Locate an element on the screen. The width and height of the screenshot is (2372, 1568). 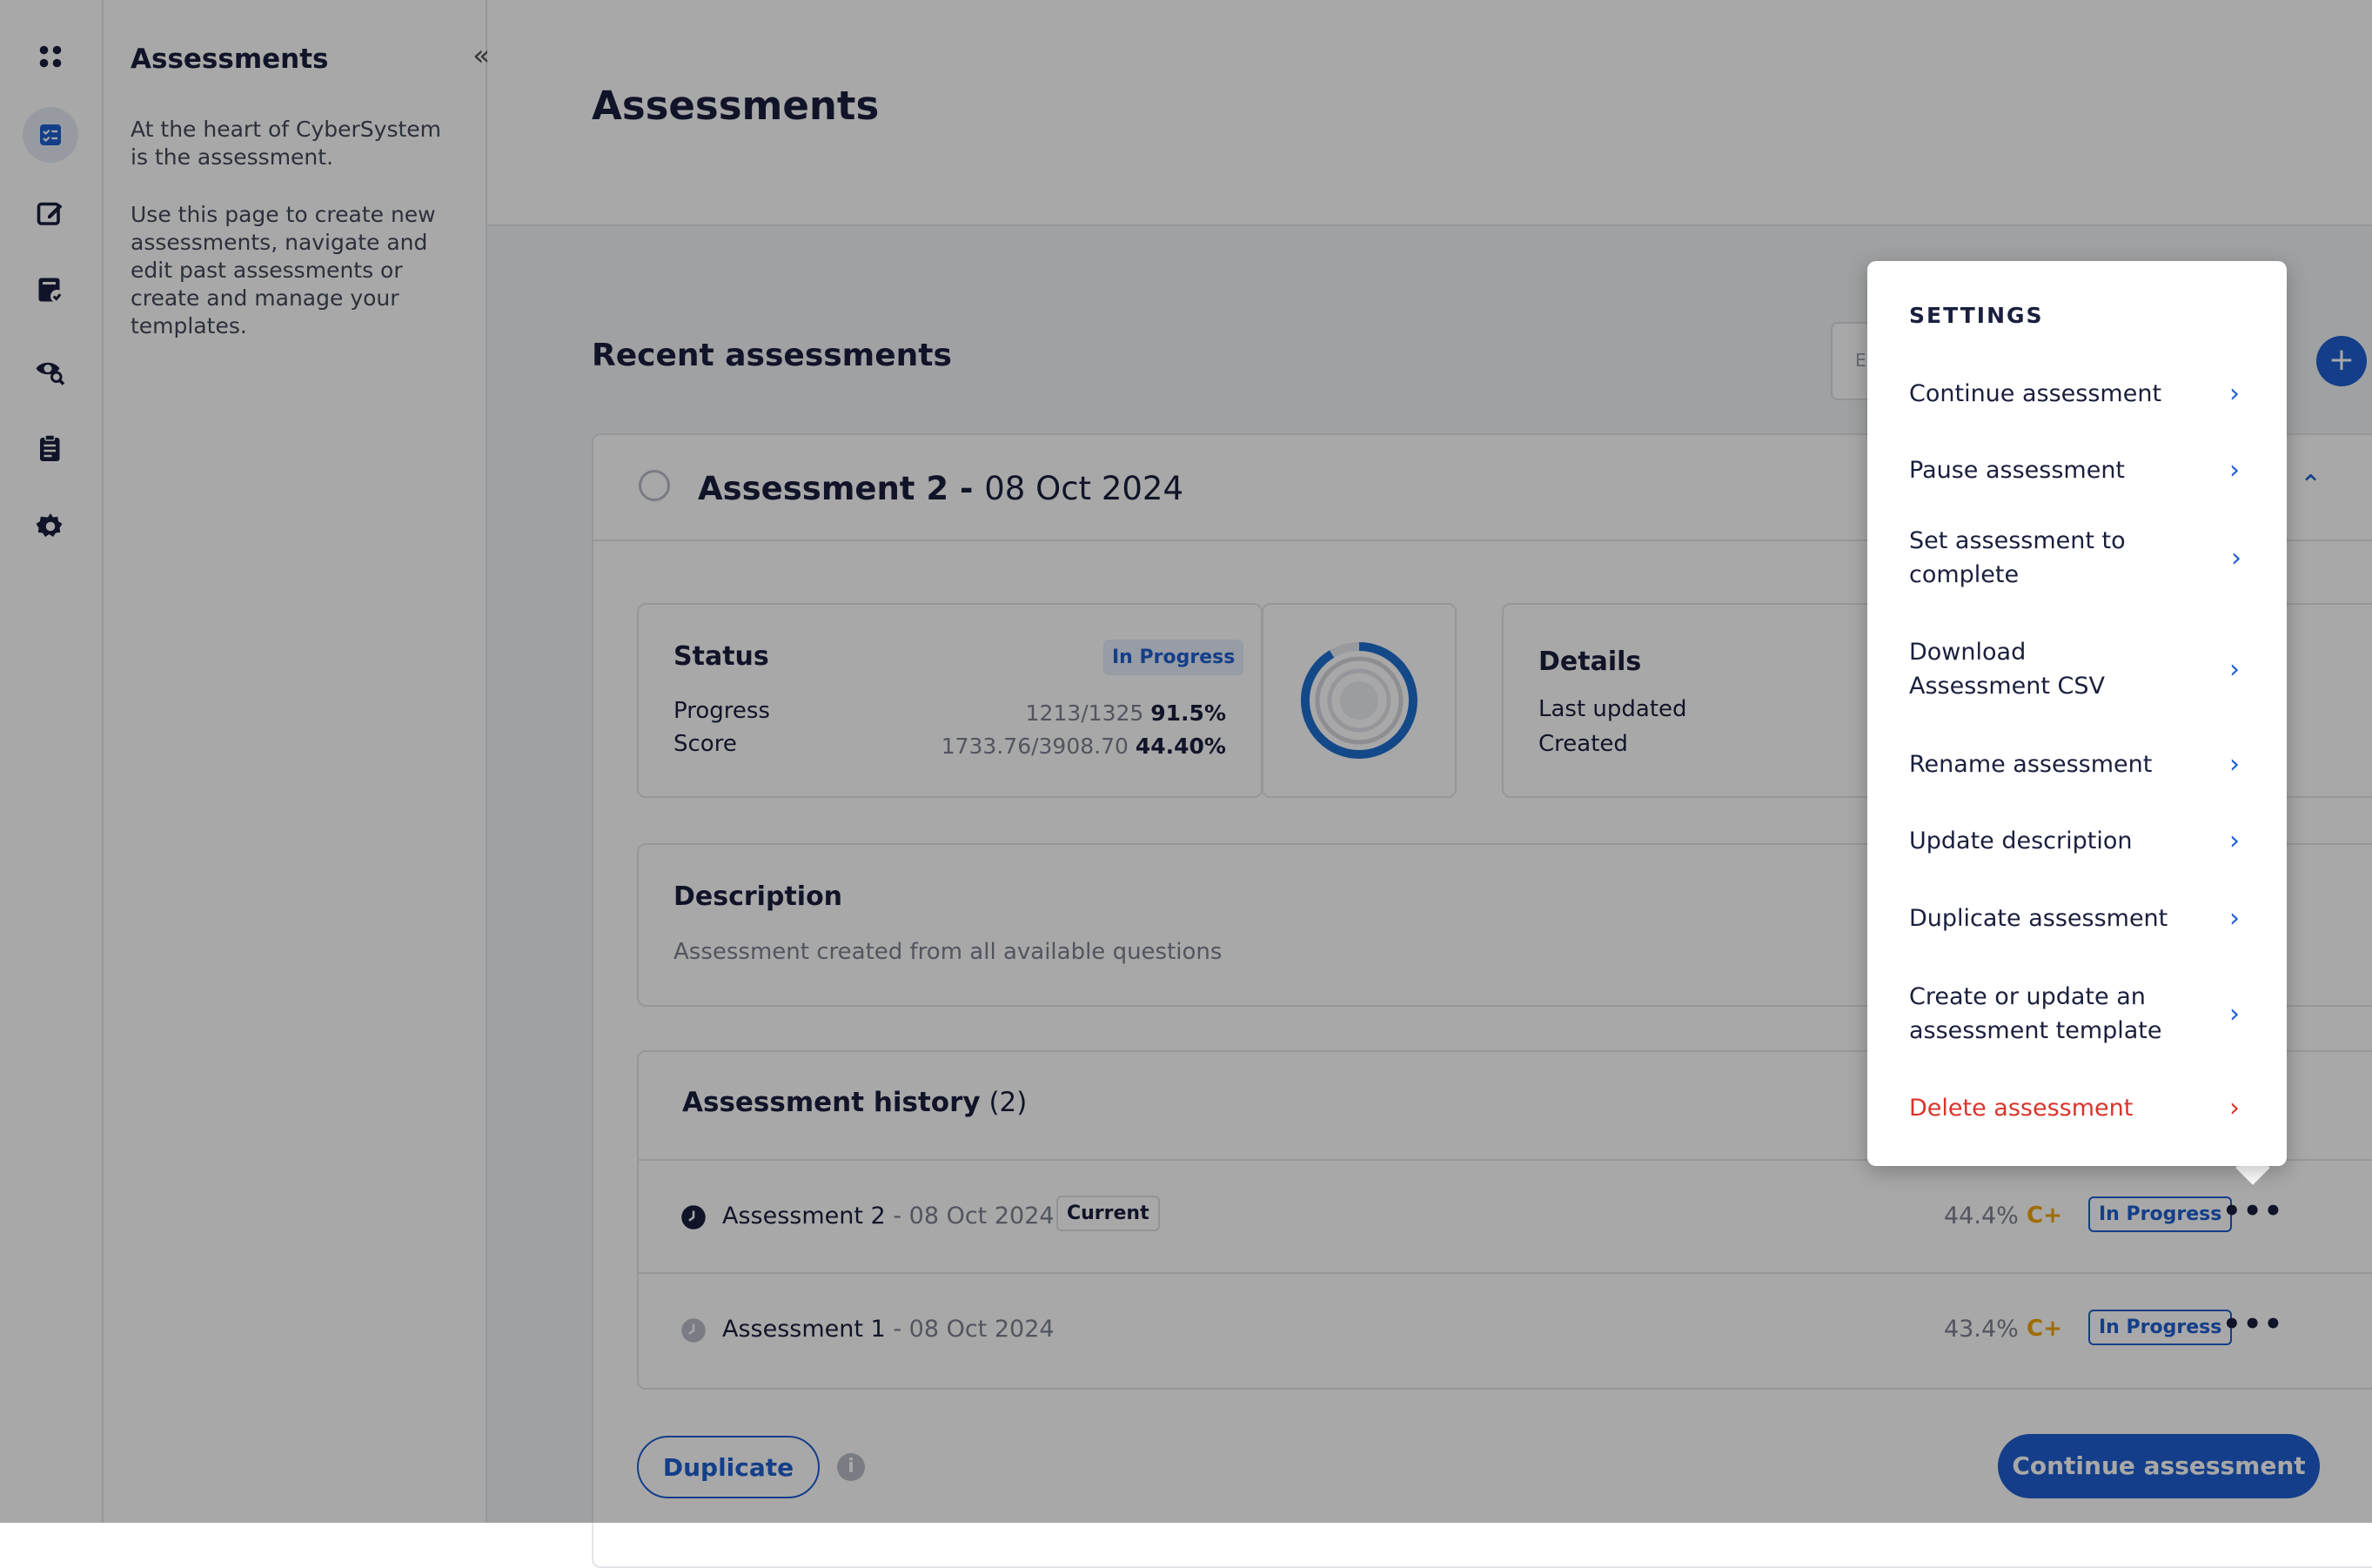
menu-item-update-description: Update description › is located at coordinates (2077, 841).